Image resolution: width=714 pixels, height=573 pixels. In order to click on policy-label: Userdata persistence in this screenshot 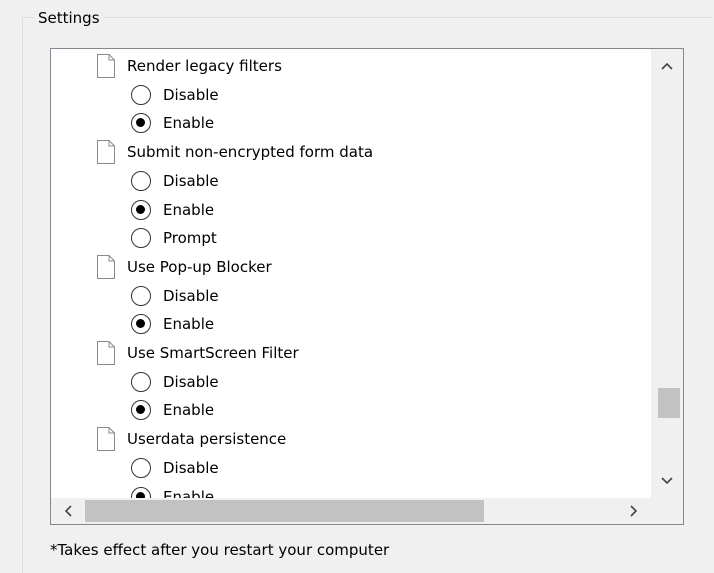, I will do `click(207, 439)`.